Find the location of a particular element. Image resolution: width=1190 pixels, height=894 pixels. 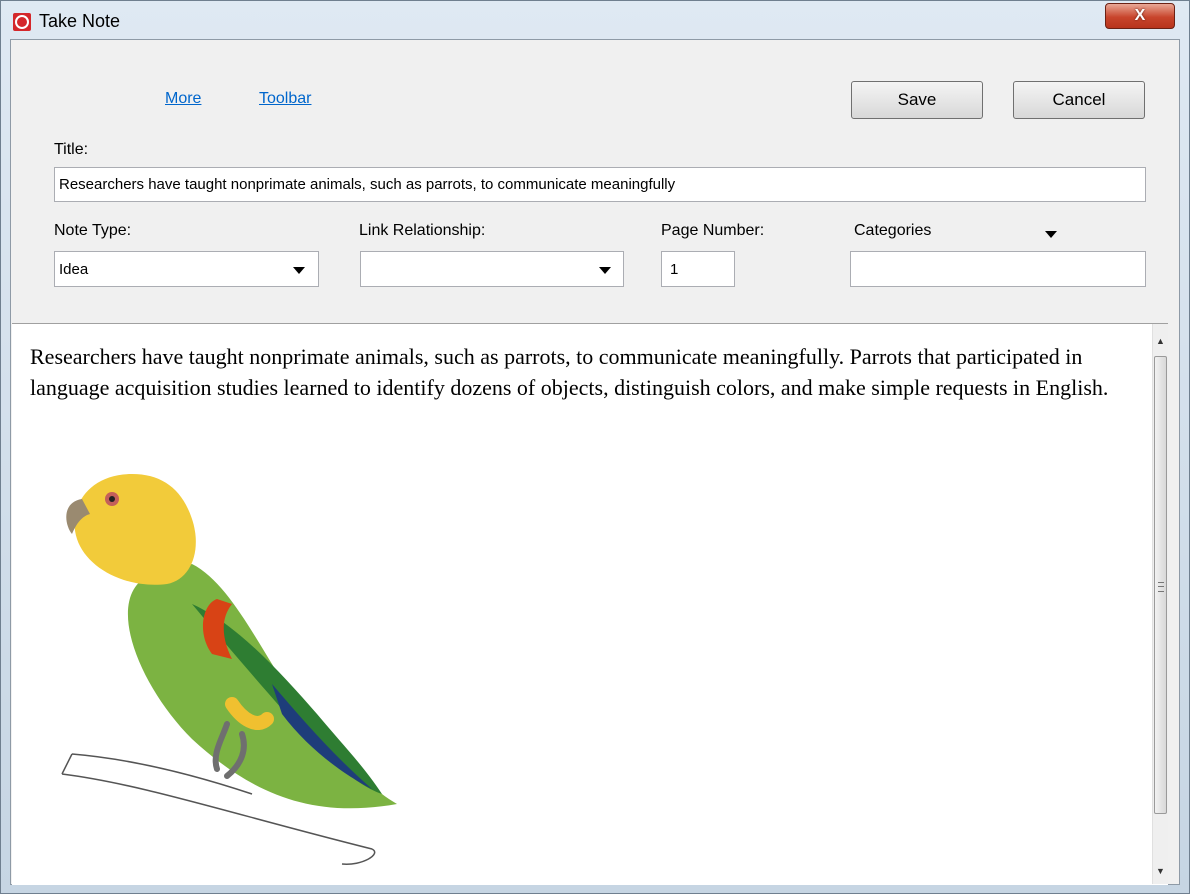

categories-label: Categories is located at coordinates (893, 230).